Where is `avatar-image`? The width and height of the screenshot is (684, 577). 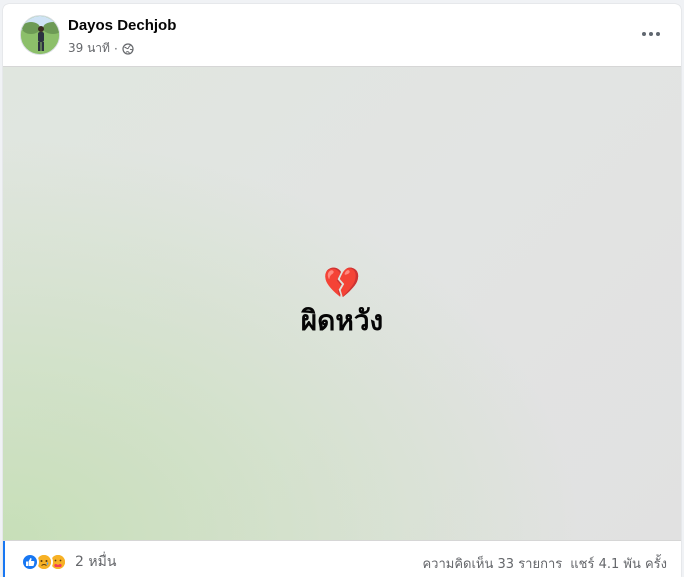
avatar-image is located at coordinates (40, 35).